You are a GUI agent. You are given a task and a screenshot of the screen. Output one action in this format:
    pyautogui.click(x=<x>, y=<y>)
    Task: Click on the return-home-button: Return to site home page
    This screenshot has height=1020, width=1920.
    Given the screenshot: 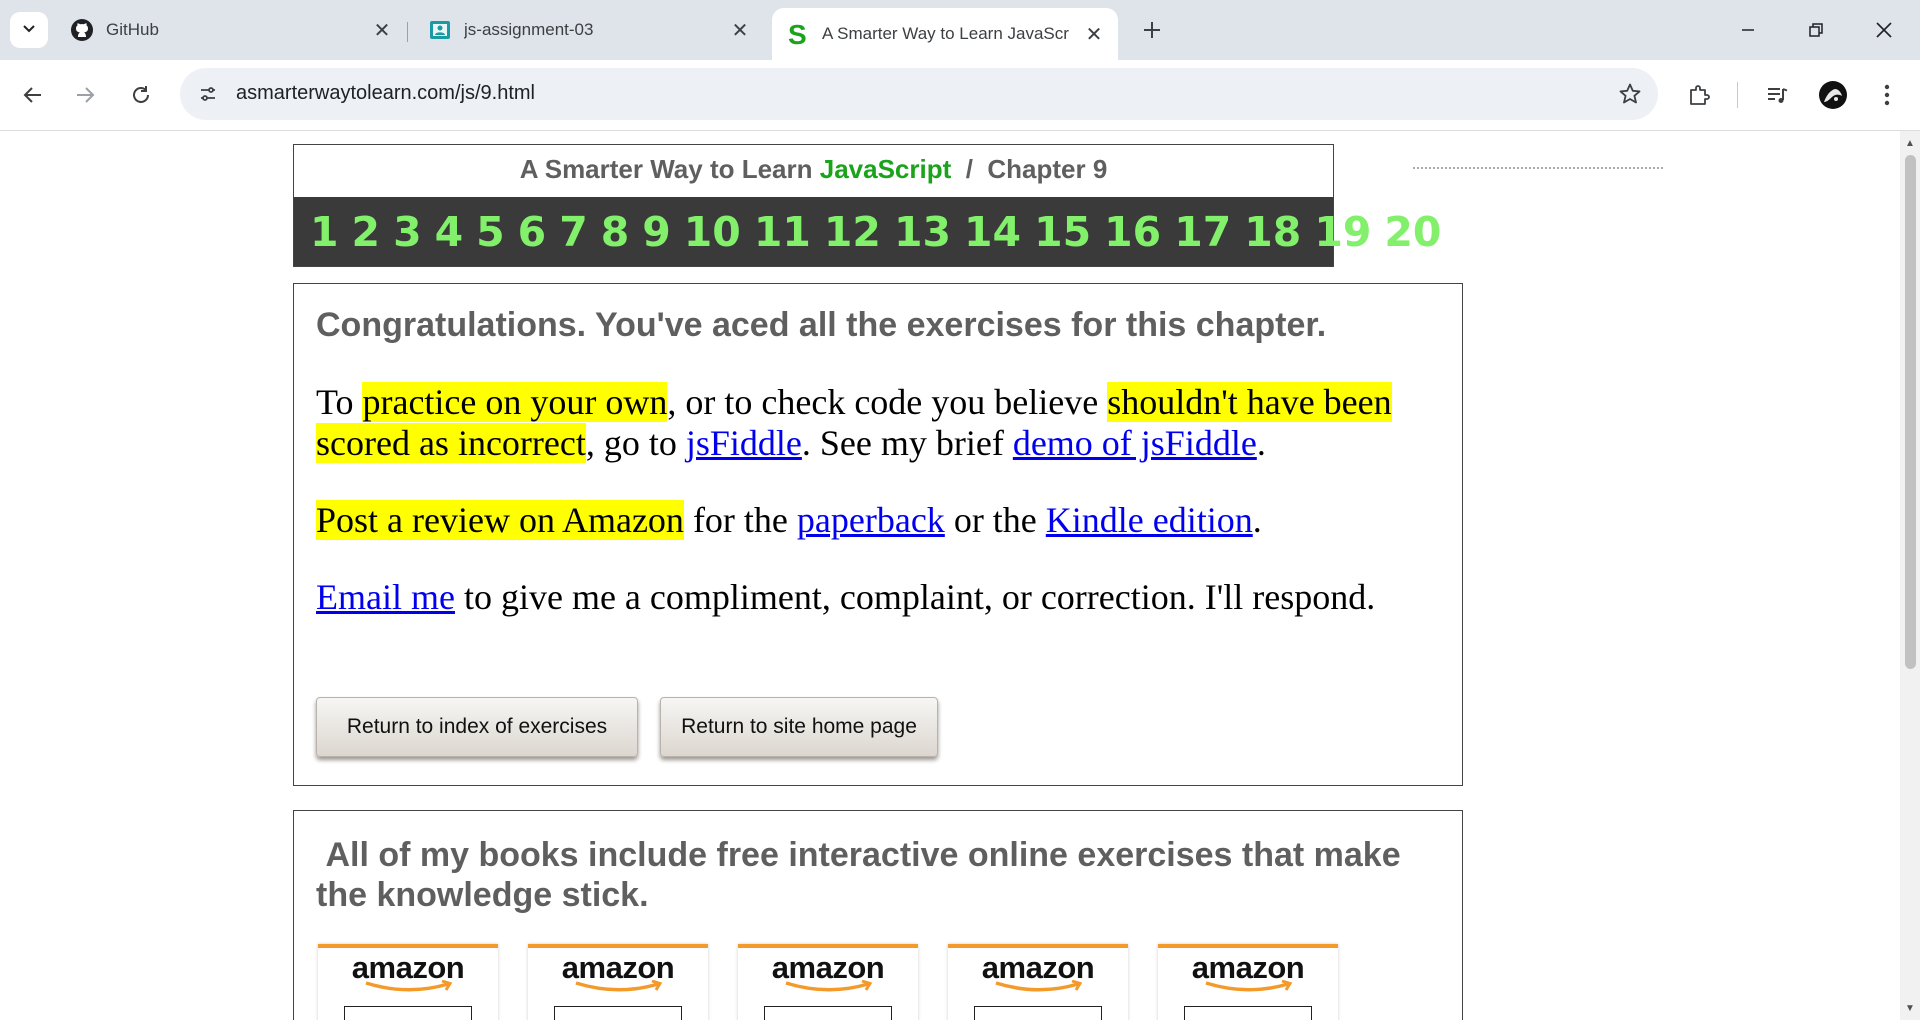 What is the action you would take?
    pyautogui.click(x=799, y=727)
    